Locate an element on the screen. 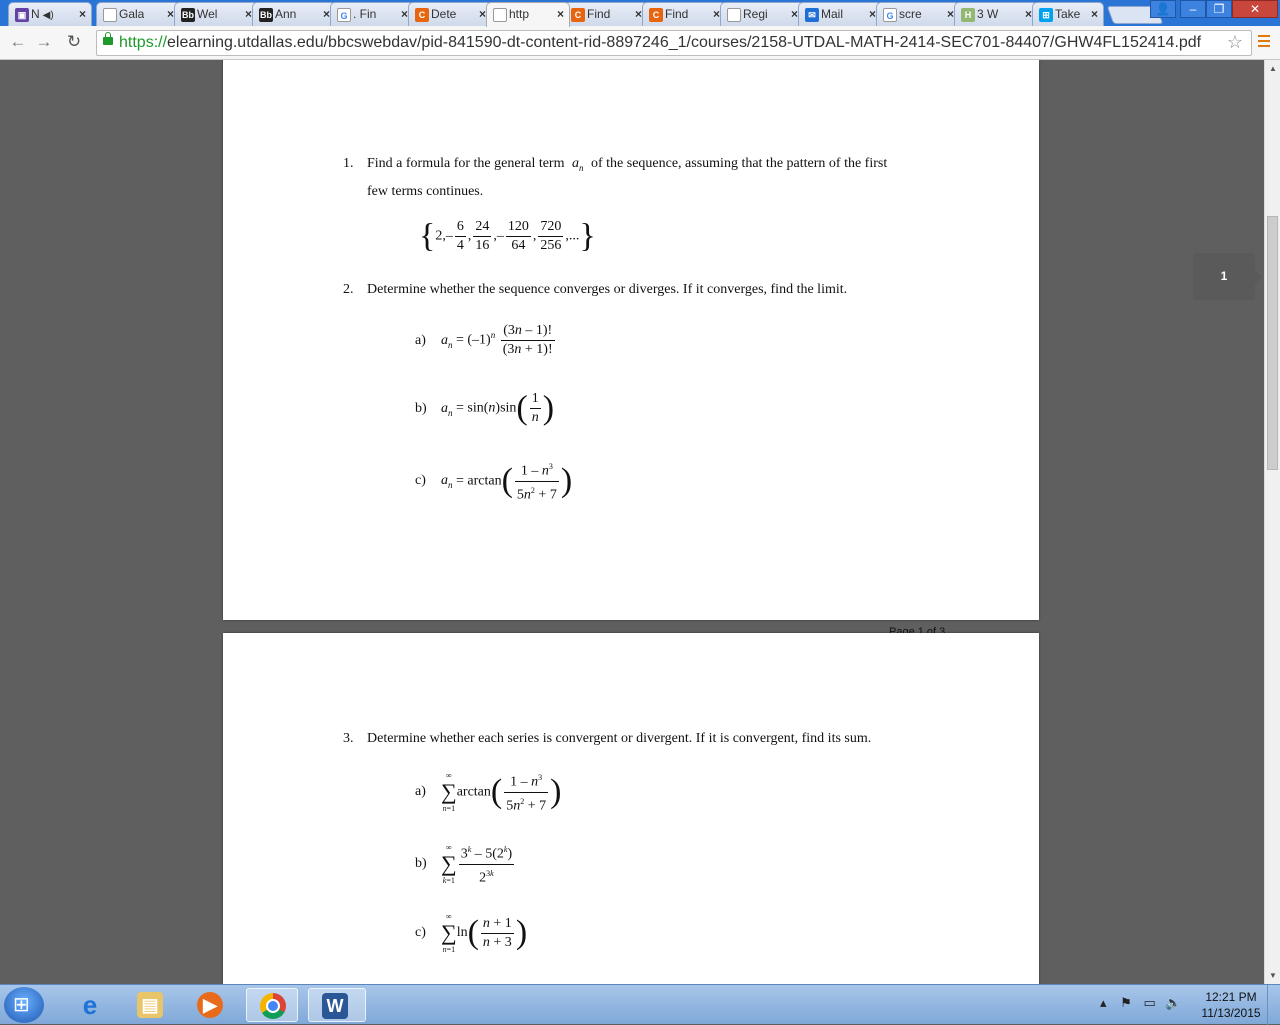 Image resolution: width=1280 pixels, height=1025 pixels. tab-2: Bb Wel × is located at coordinates (216, 14).